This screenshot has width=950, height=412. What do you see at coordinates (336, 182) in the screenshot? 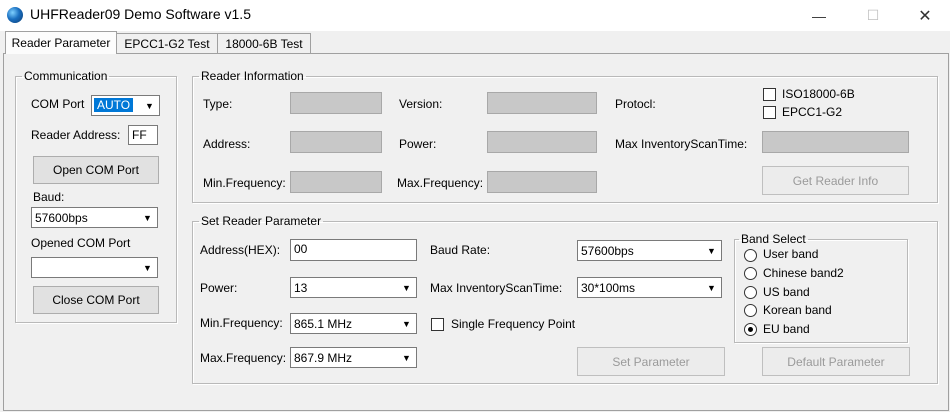
I see `min-frequency-field` at bounding box center [336, 182].